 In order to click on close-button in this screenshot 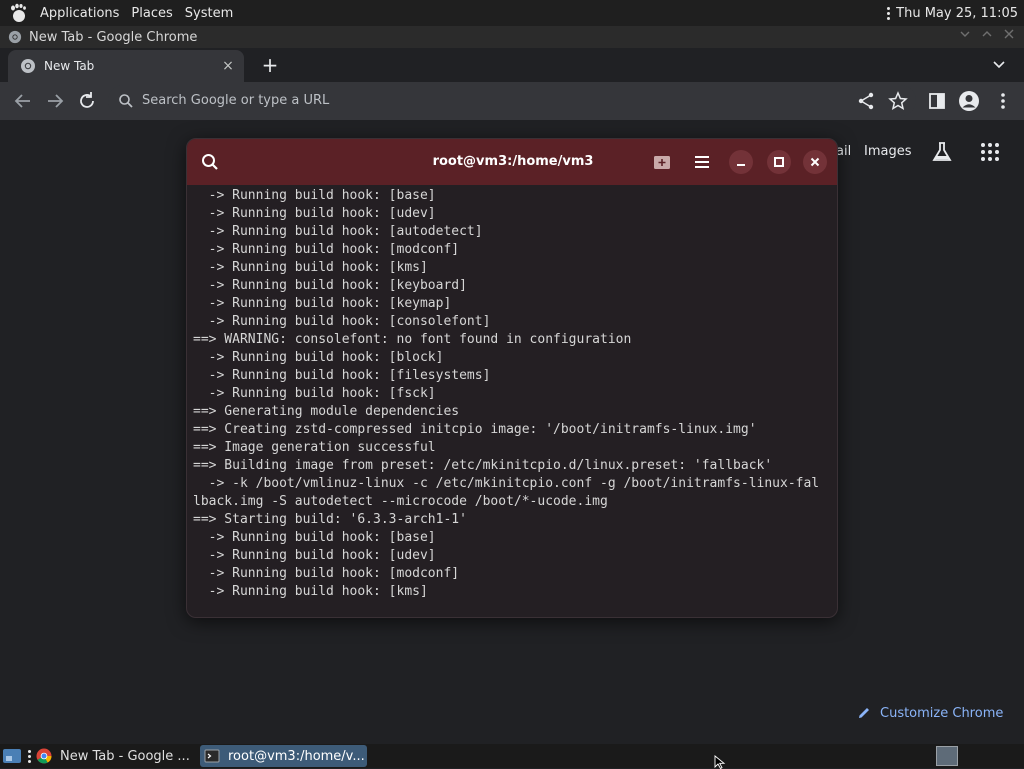, I will do `click(815, 162)`.